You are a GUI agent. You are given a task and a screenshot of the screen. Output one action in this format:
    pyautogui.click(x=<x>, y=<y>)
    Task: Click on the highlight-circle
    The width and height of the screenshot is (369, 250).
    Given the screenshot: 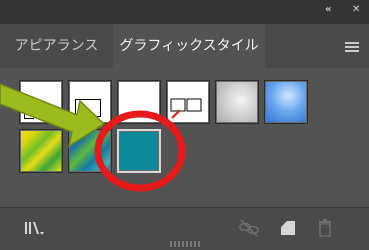 What is the action you would take?
    pyautogui.click(x=140, y=151)
    